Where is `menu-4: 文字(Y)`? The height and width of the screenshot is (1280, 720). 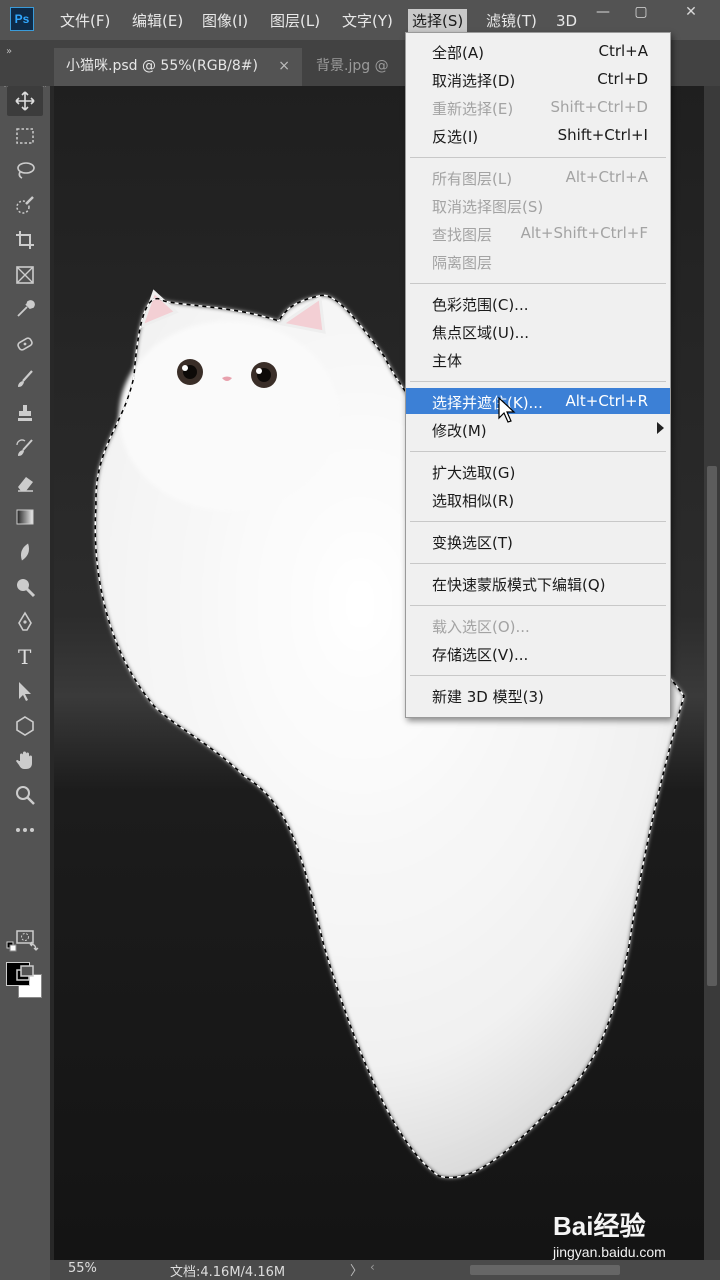
menu-4: 文字(Y) is located at coordinates (367, 21).